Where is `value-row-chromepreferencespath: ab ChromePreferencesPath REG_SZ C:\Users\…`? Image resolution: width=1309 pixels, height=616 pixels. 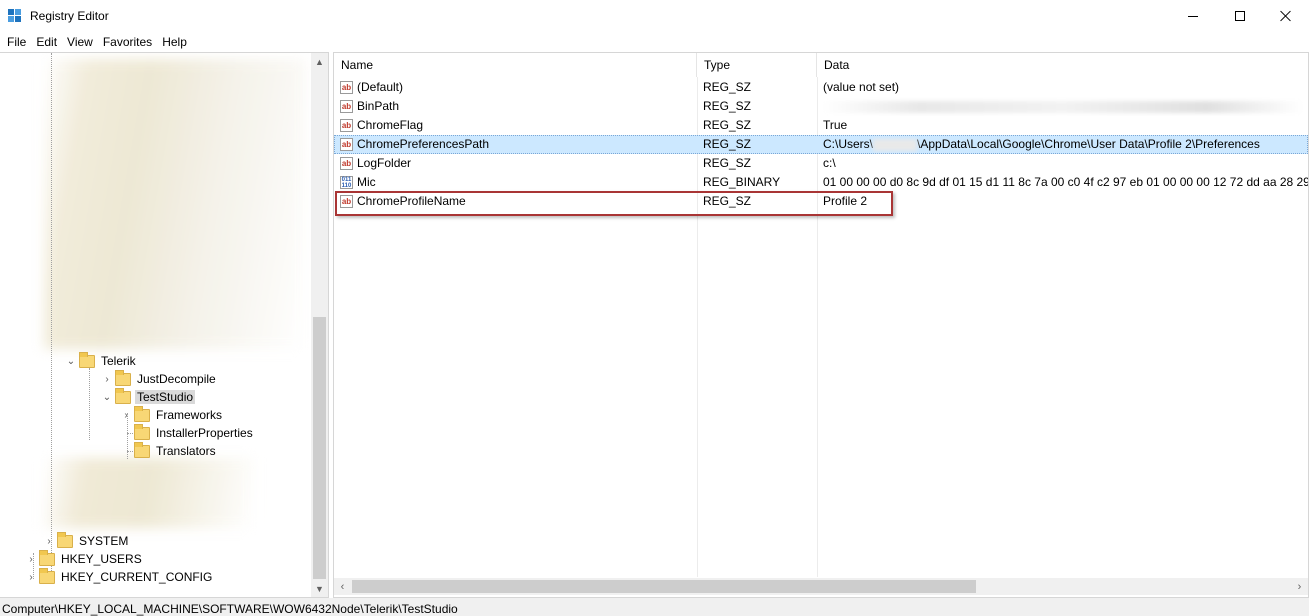 value-row-chromepreferencespath: ab ChromePreferencesPath REG_SZ C:\Users\… is located at coordinates (821, 144).